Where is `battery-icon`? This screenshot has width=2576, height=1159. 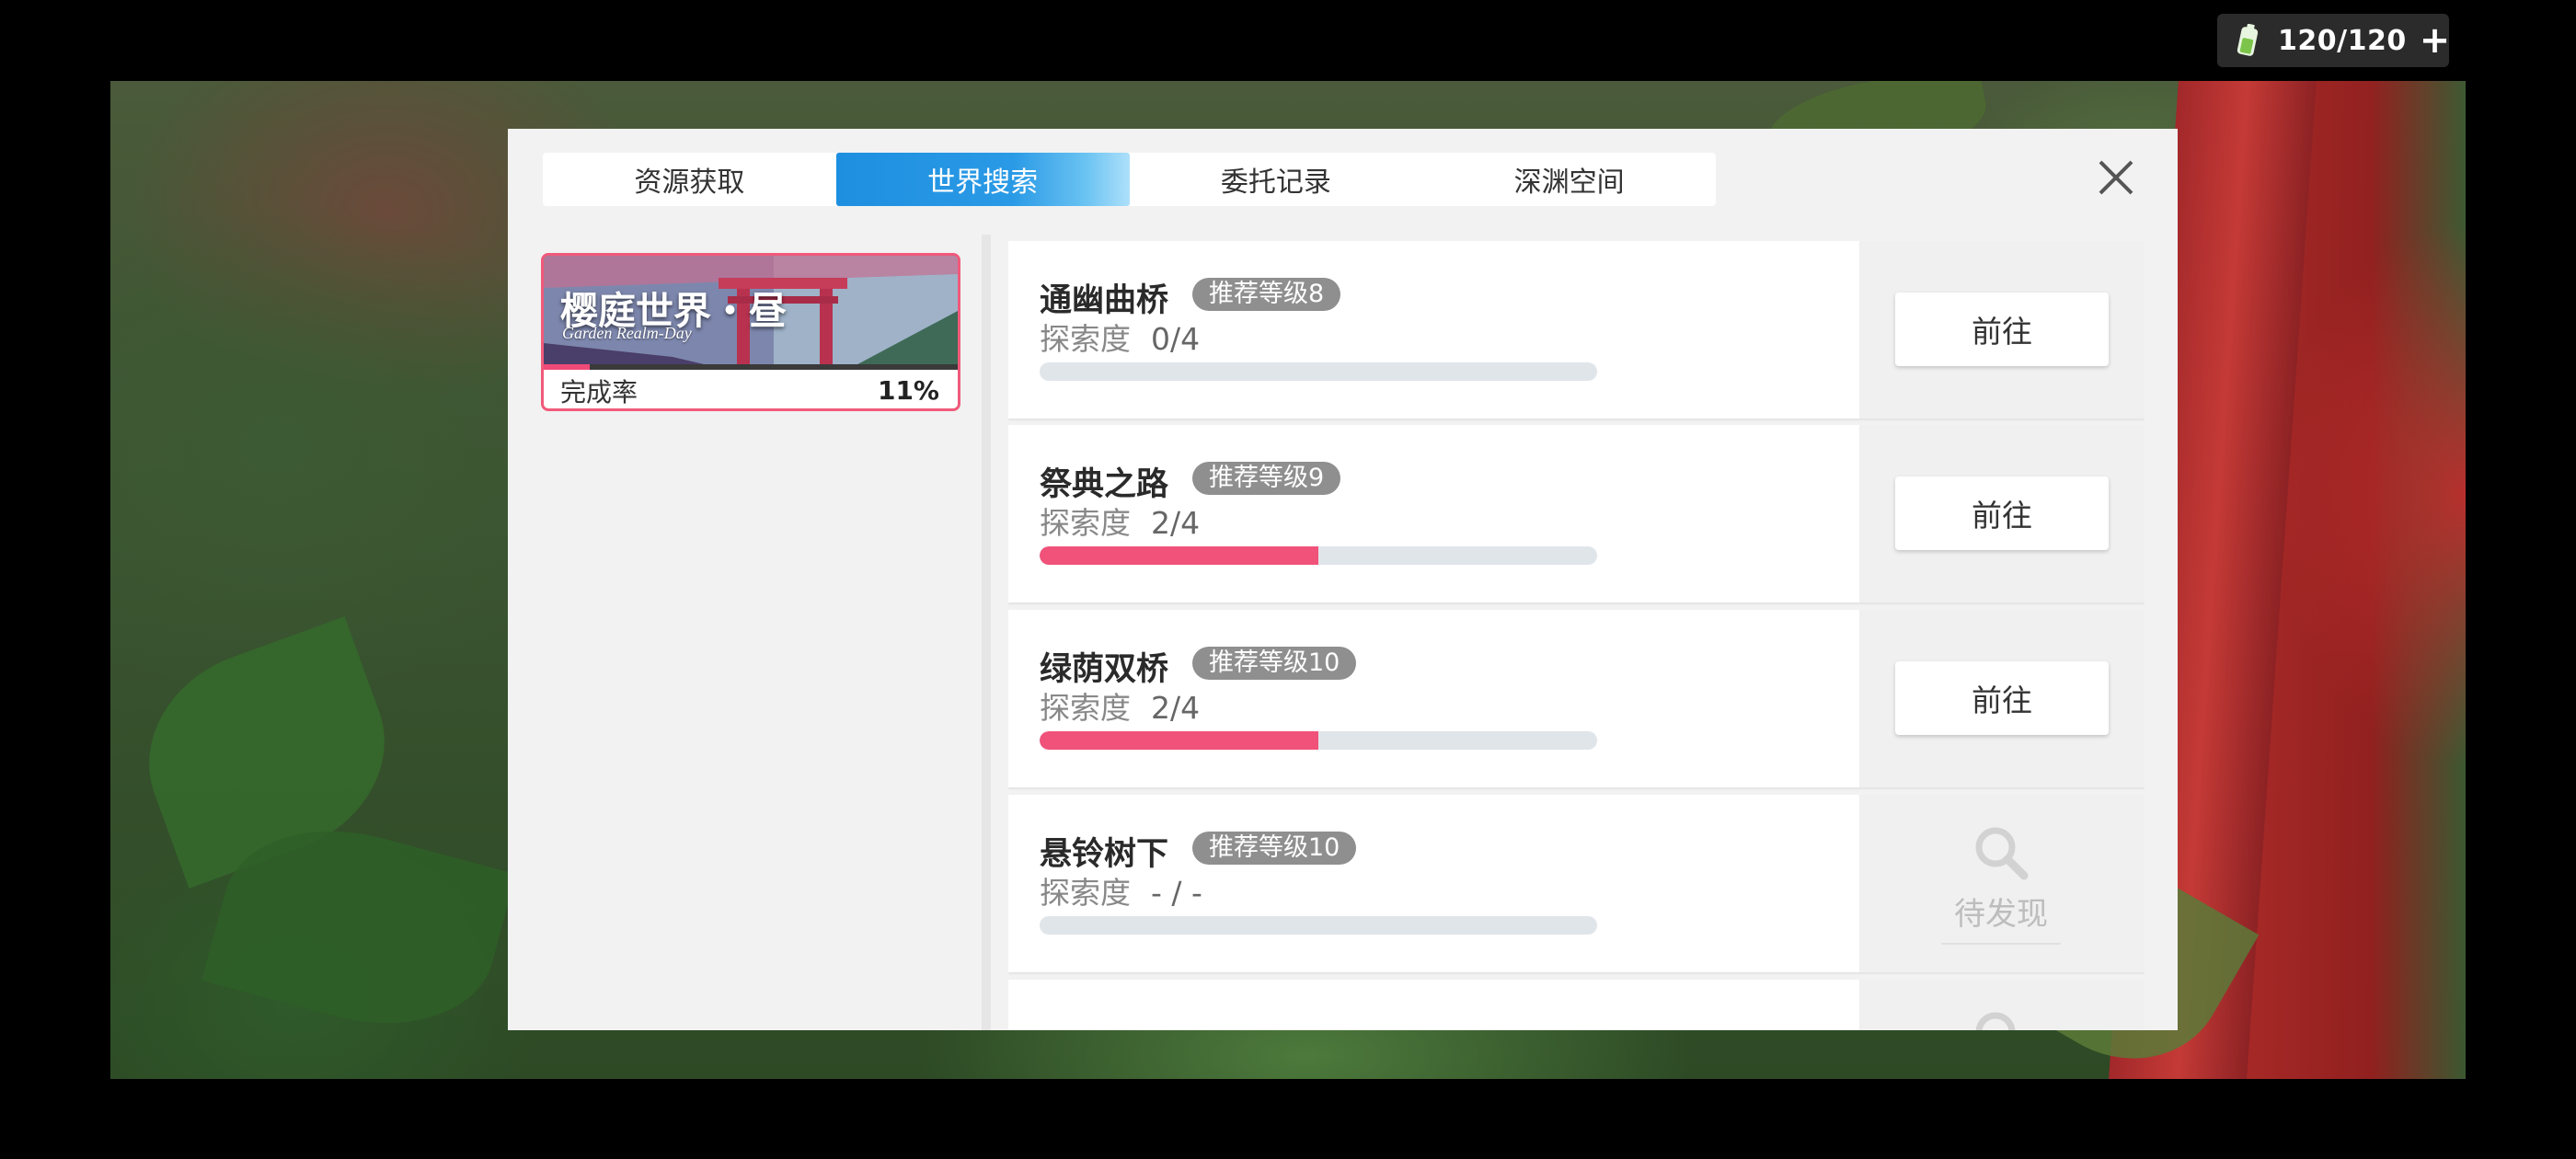 battery-icon is located at coordinates (2248, 40).